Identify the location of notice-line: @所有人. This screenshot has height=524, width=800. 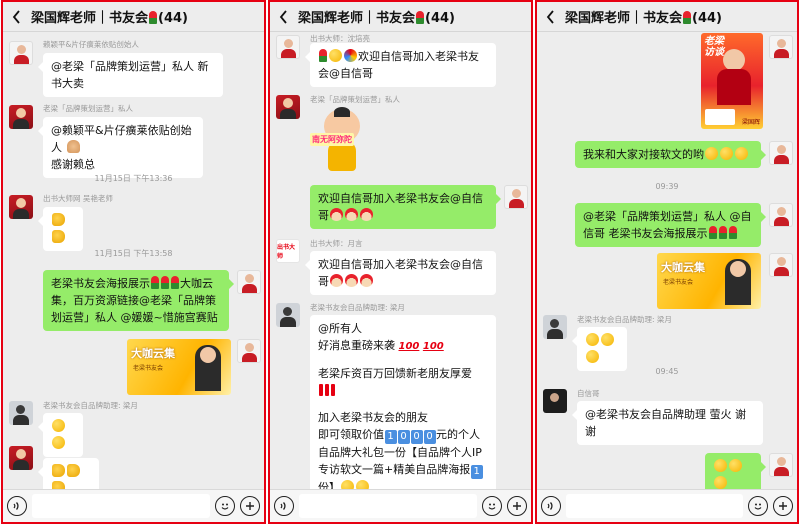
(340, 328).